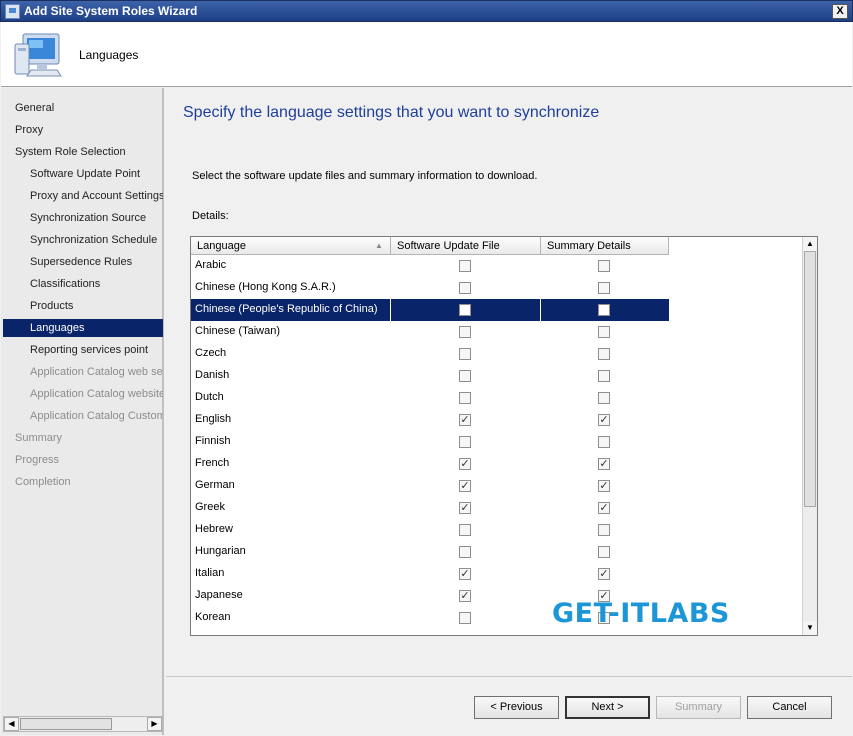 The width and height of the screenshot is (853, 736). What do you see at coordinates (390, 310) in the screenshot?
I see `row-separator` at bounding box center [390, 310].